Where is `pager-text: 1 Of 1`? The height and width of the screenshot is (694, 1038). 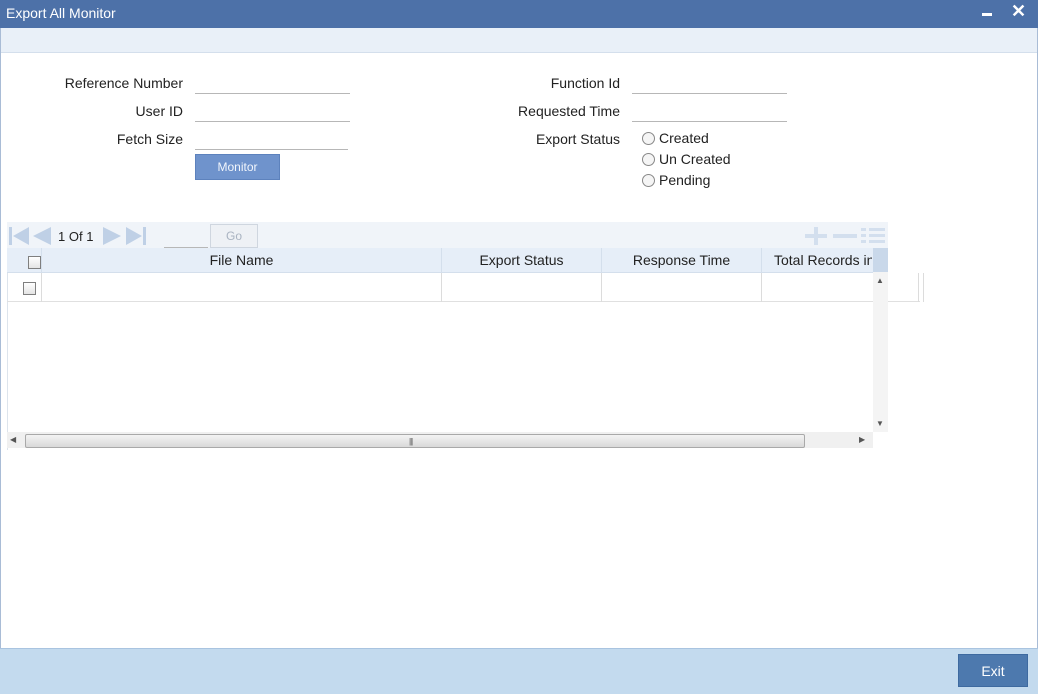
pager-text: 1 Of 1 is located at coordinates (75, 236).